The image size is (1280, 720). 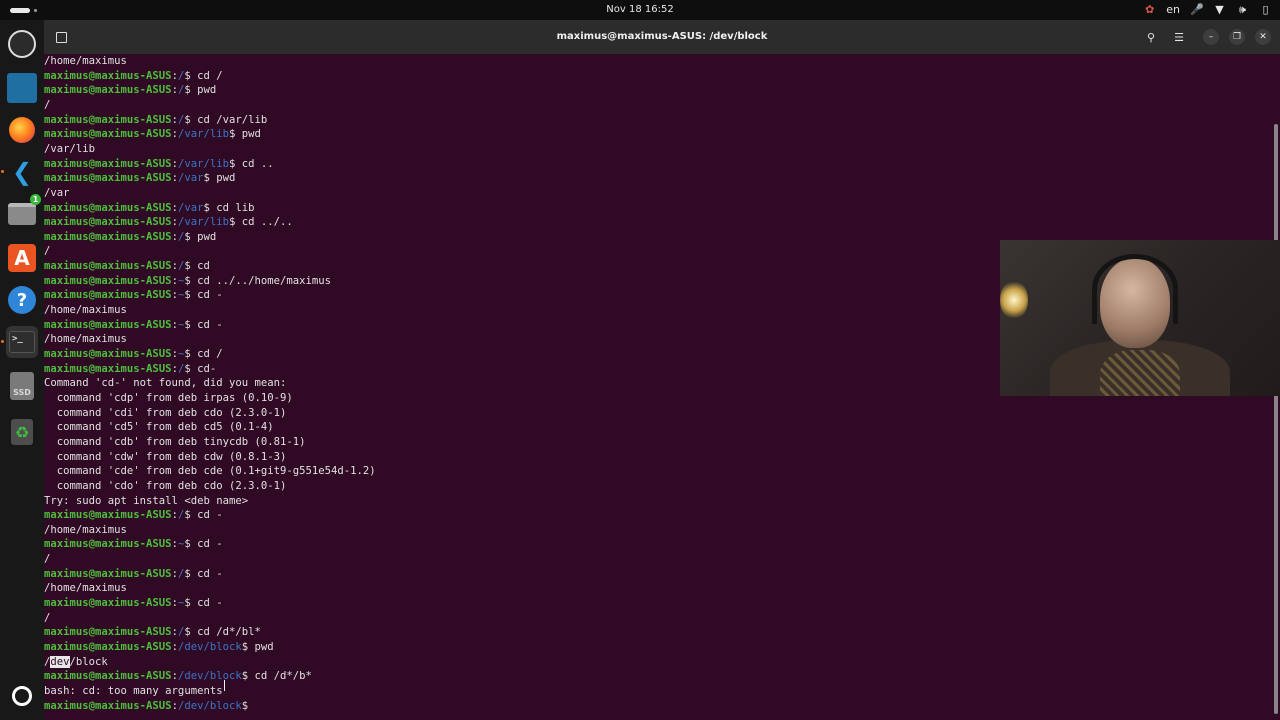 What do you see at coordinates (133, 325) in the screenshot?
I see `prompt-line: maximus@maximus-ASUS:~$ cd -` at bounding box center [133, 325].